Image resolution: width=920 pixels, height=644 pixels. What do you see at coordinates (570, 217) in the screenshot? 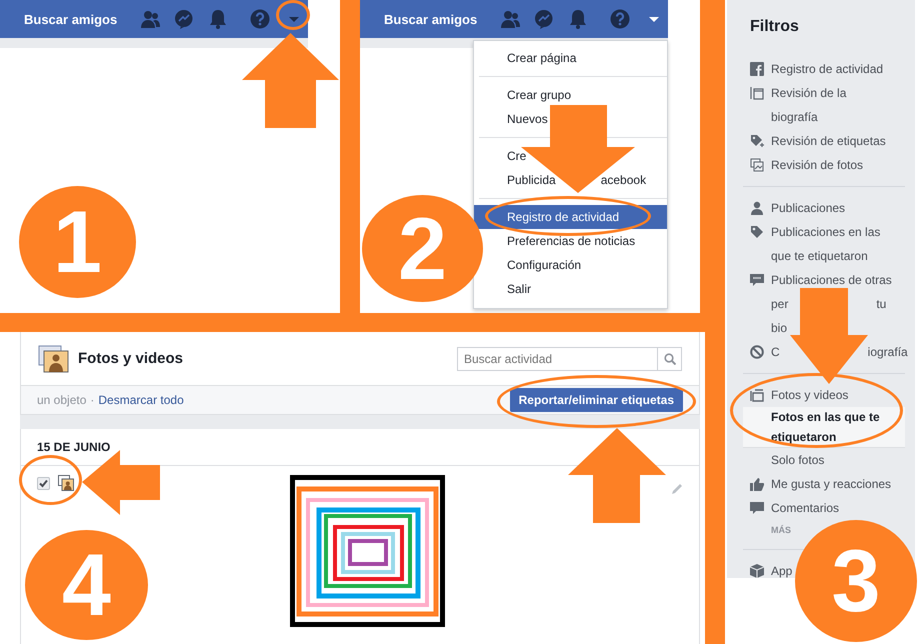
I see `menu-item: Registro de actividad` at bounding box center [570, 217].